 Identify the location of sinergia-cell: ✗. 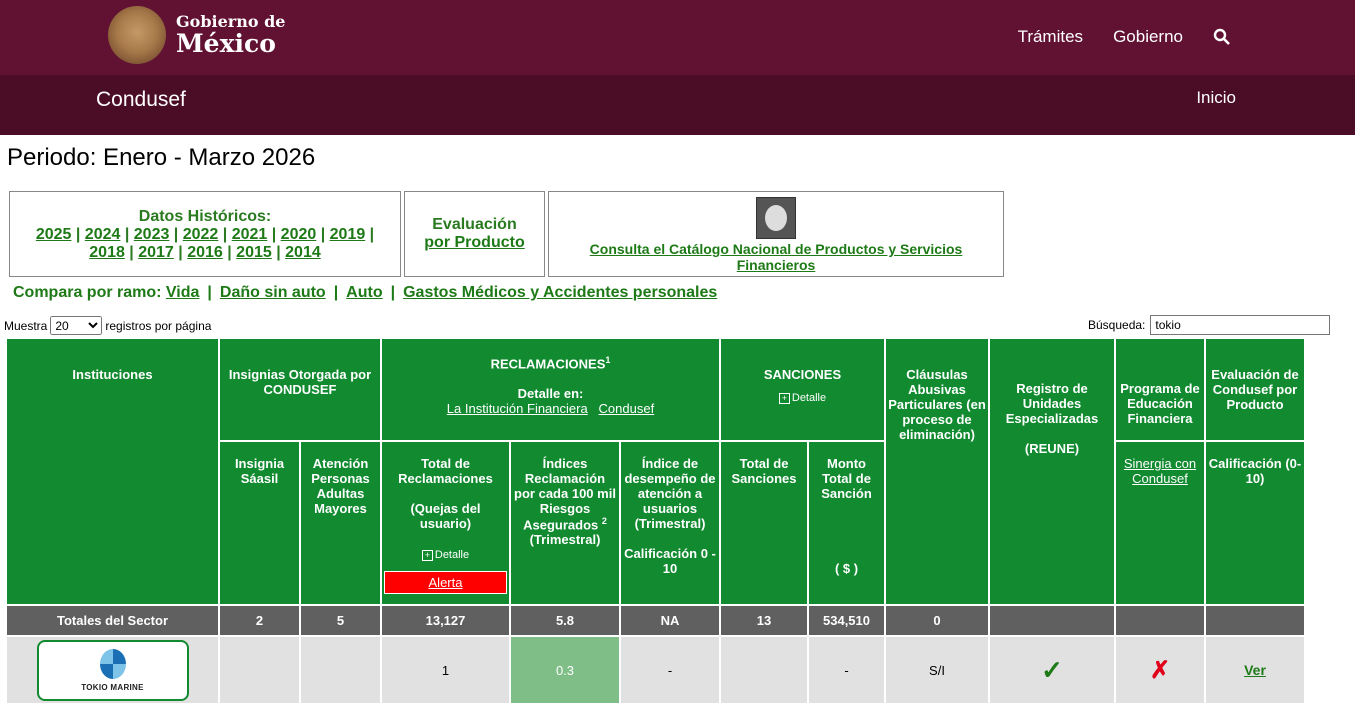
(1160, 670).